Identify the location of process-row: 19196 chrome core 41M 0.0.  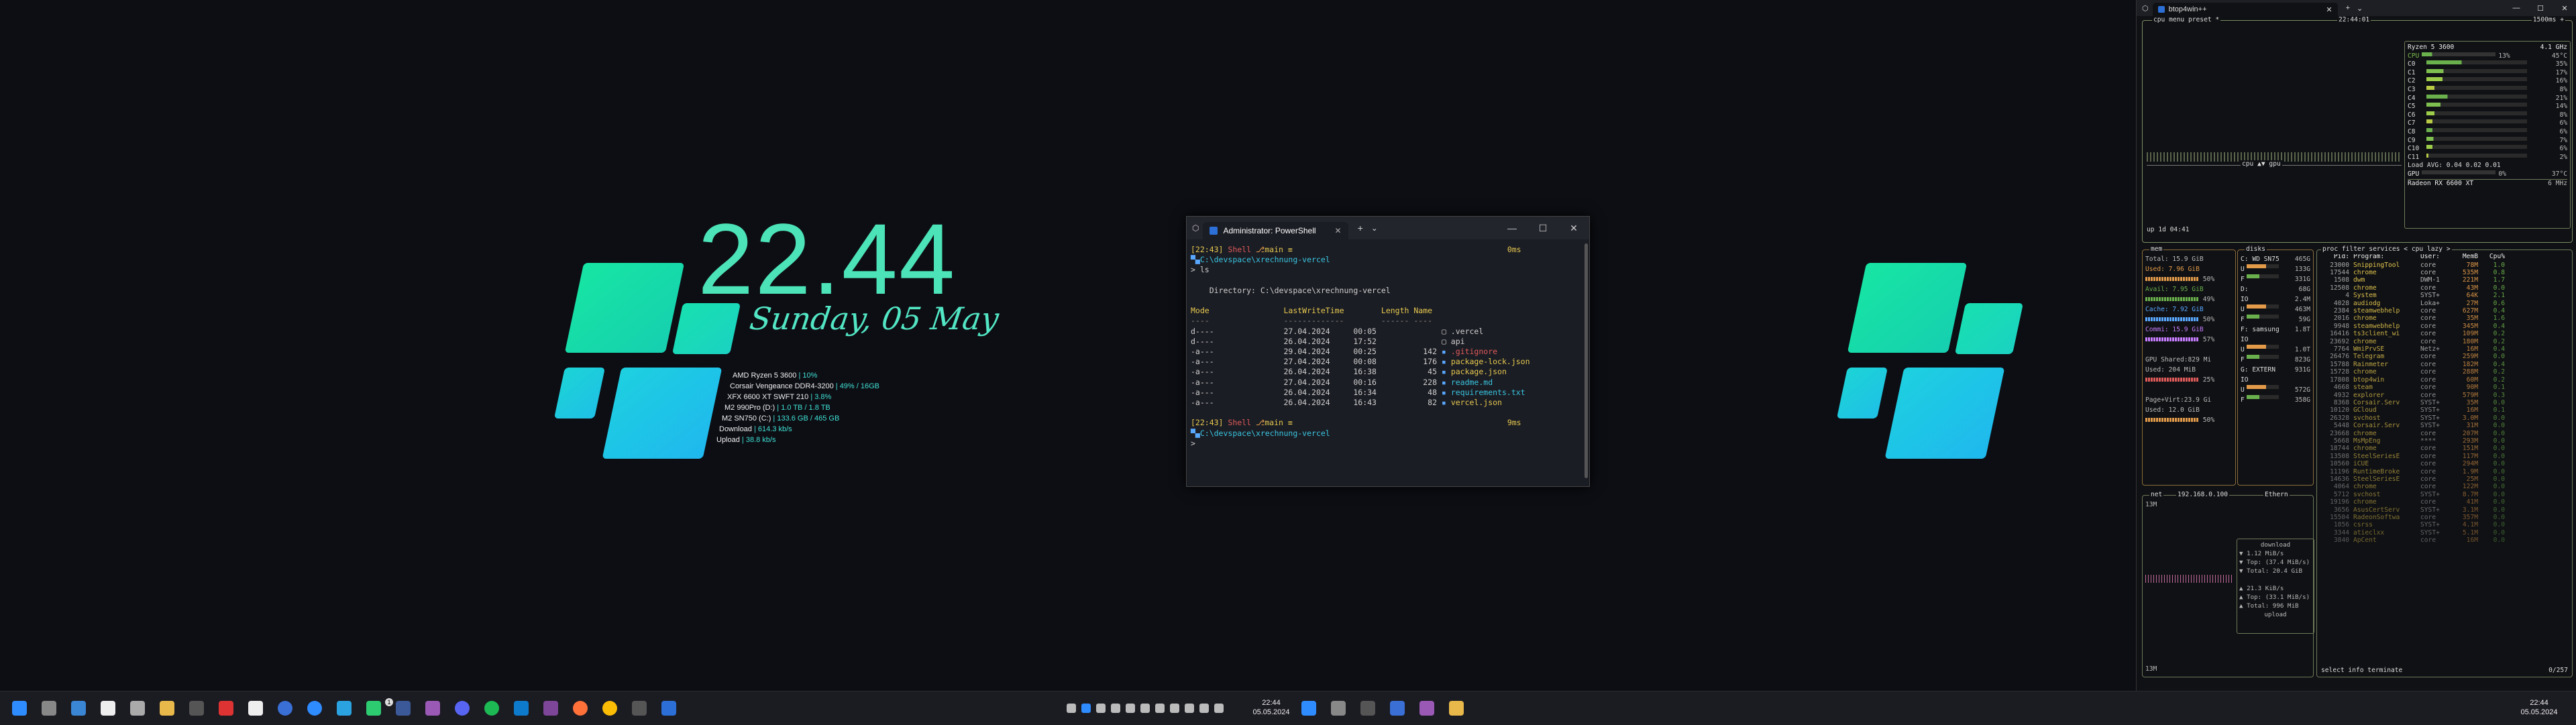
(2444, 502).